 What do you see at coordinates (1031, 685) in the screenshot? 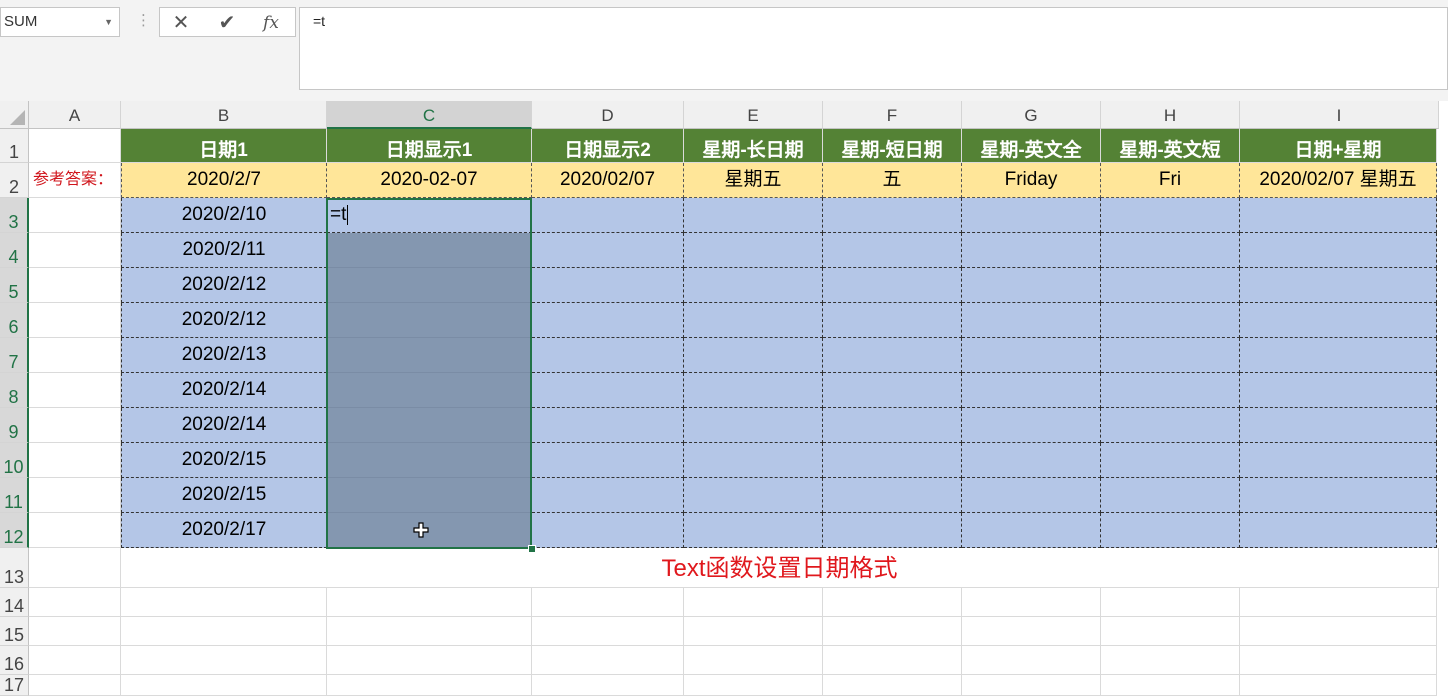
I see `cell-g17` at bounding box center [1031, 685].